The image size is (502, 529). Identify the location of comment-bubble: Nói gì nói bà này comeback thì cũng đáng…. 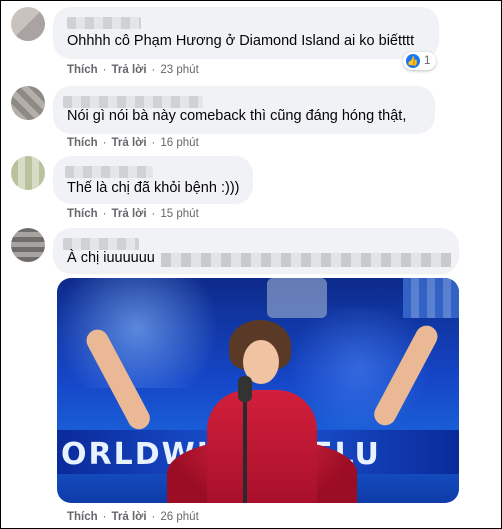
(244, 110).